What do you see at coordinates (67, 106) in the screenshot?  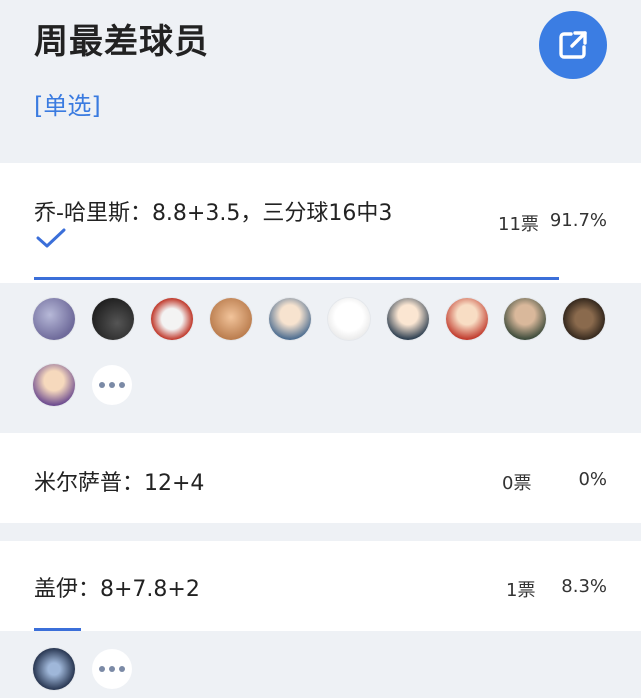 I see `poll-mode-label: [单选]` at bounding box center [67, 106].